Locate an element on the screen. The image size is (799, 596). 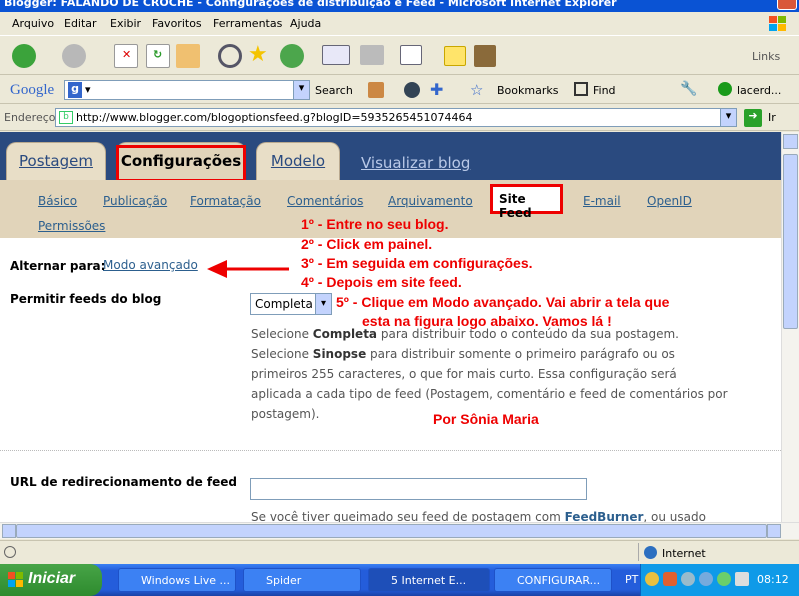
menu-arquivo: Arquivo is located at coordinates (33, 23).